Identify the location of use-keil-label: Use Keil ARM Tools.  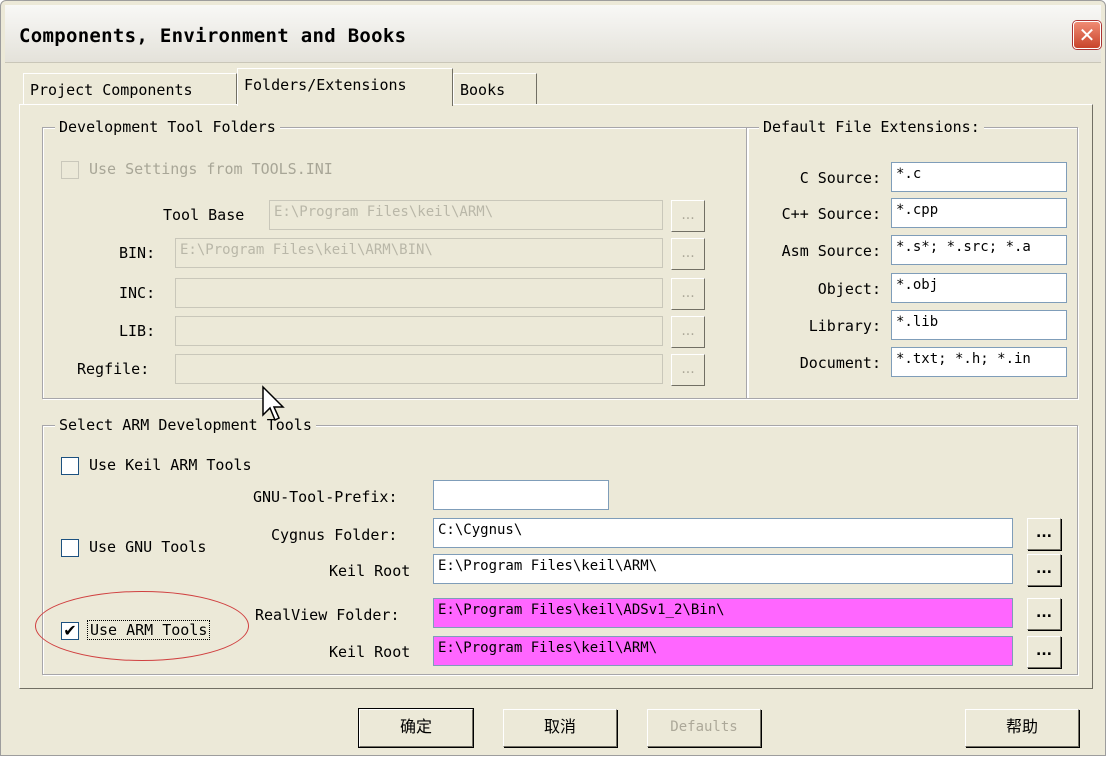
(170, 465).